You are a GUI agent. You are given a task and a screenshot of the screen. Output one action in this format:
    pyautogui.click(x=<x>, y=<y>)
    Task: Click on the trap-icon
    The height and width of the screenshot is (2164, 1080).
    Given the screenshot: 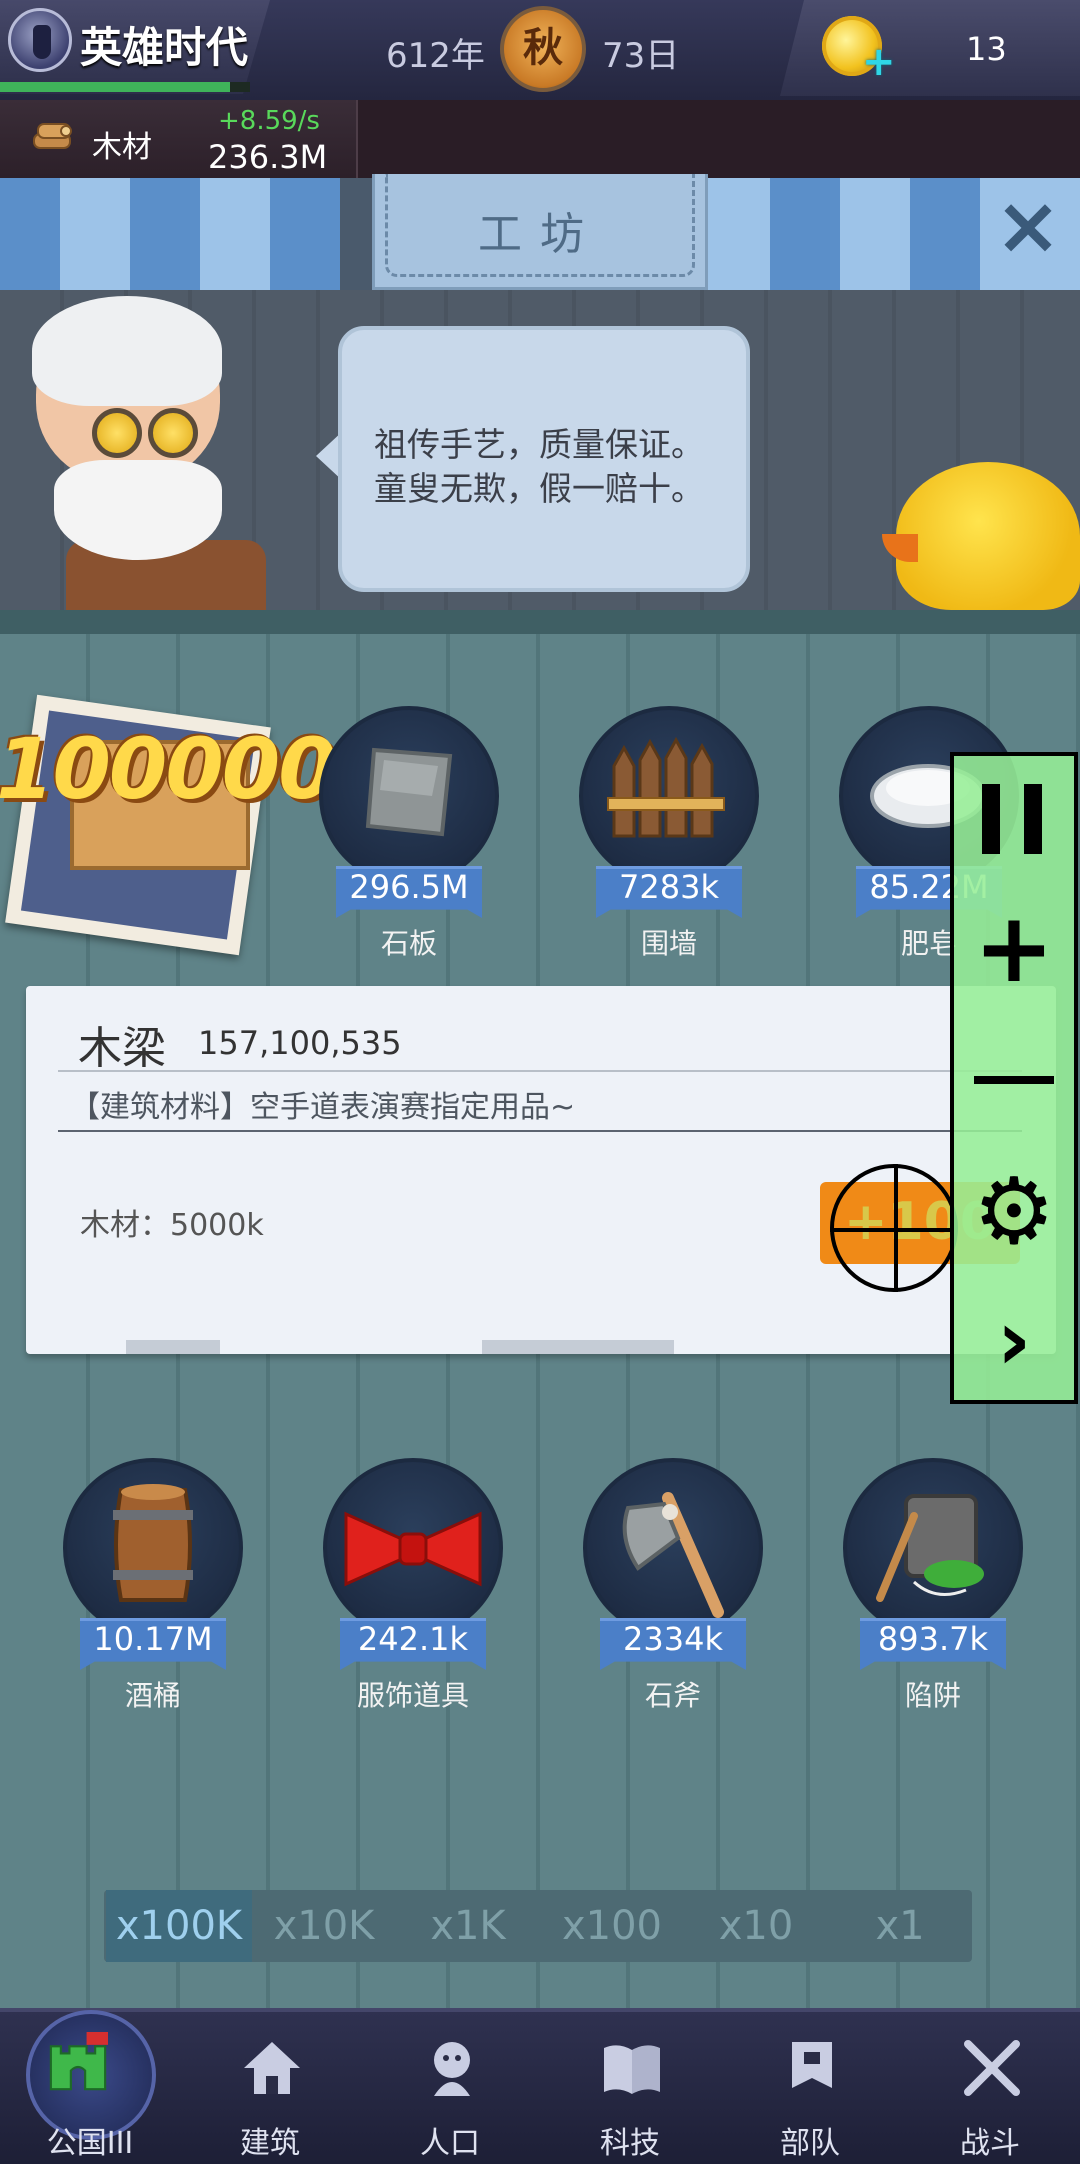 What is the action you would take?
    pyautogui.click(x=930, y=1548)
    